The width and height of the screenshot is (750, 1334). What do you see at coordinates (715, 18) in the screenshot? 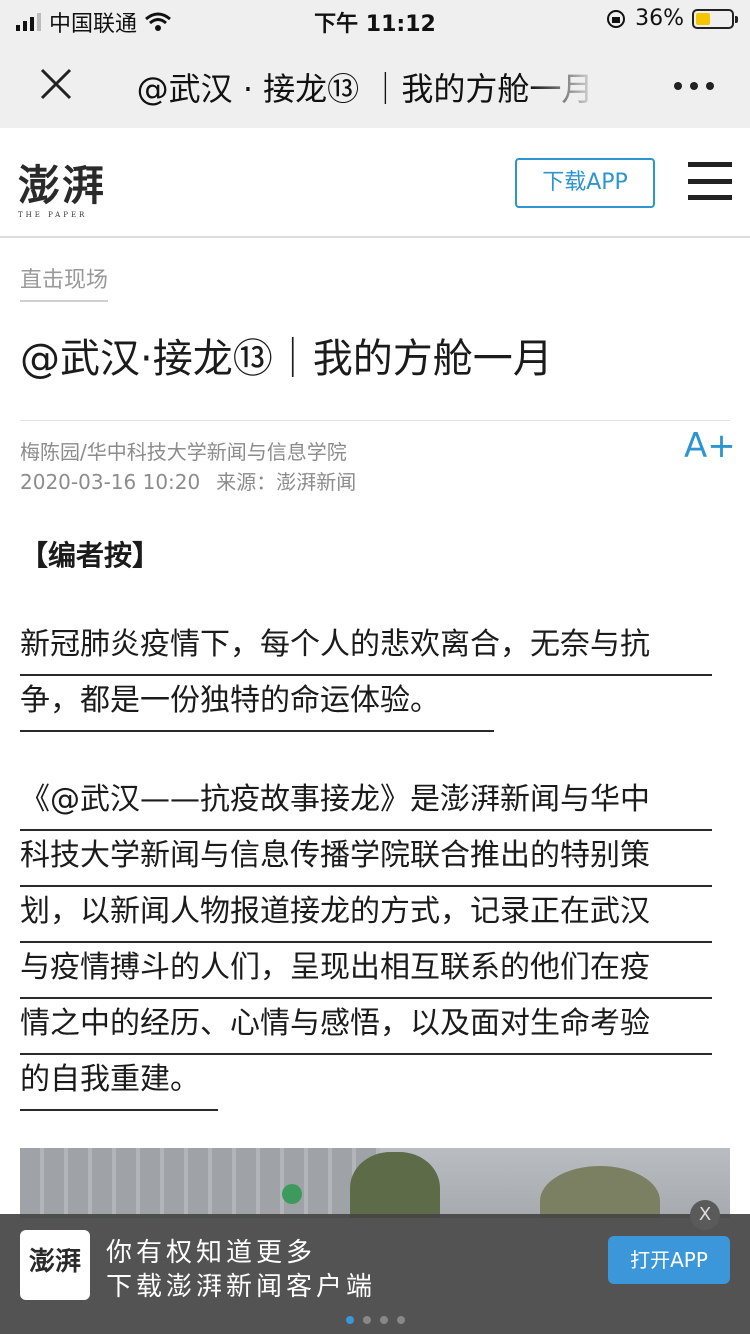
I see `battery-icon` at bounding box center [715, 18].